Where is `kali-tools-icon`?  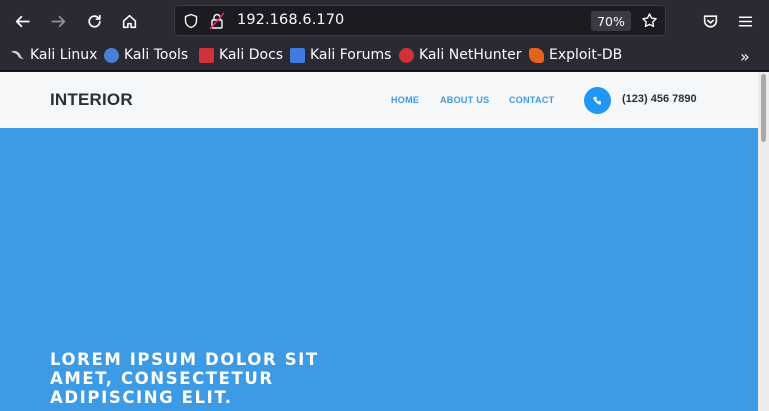
kali-tools-icon is located at coordinates (111, 55).